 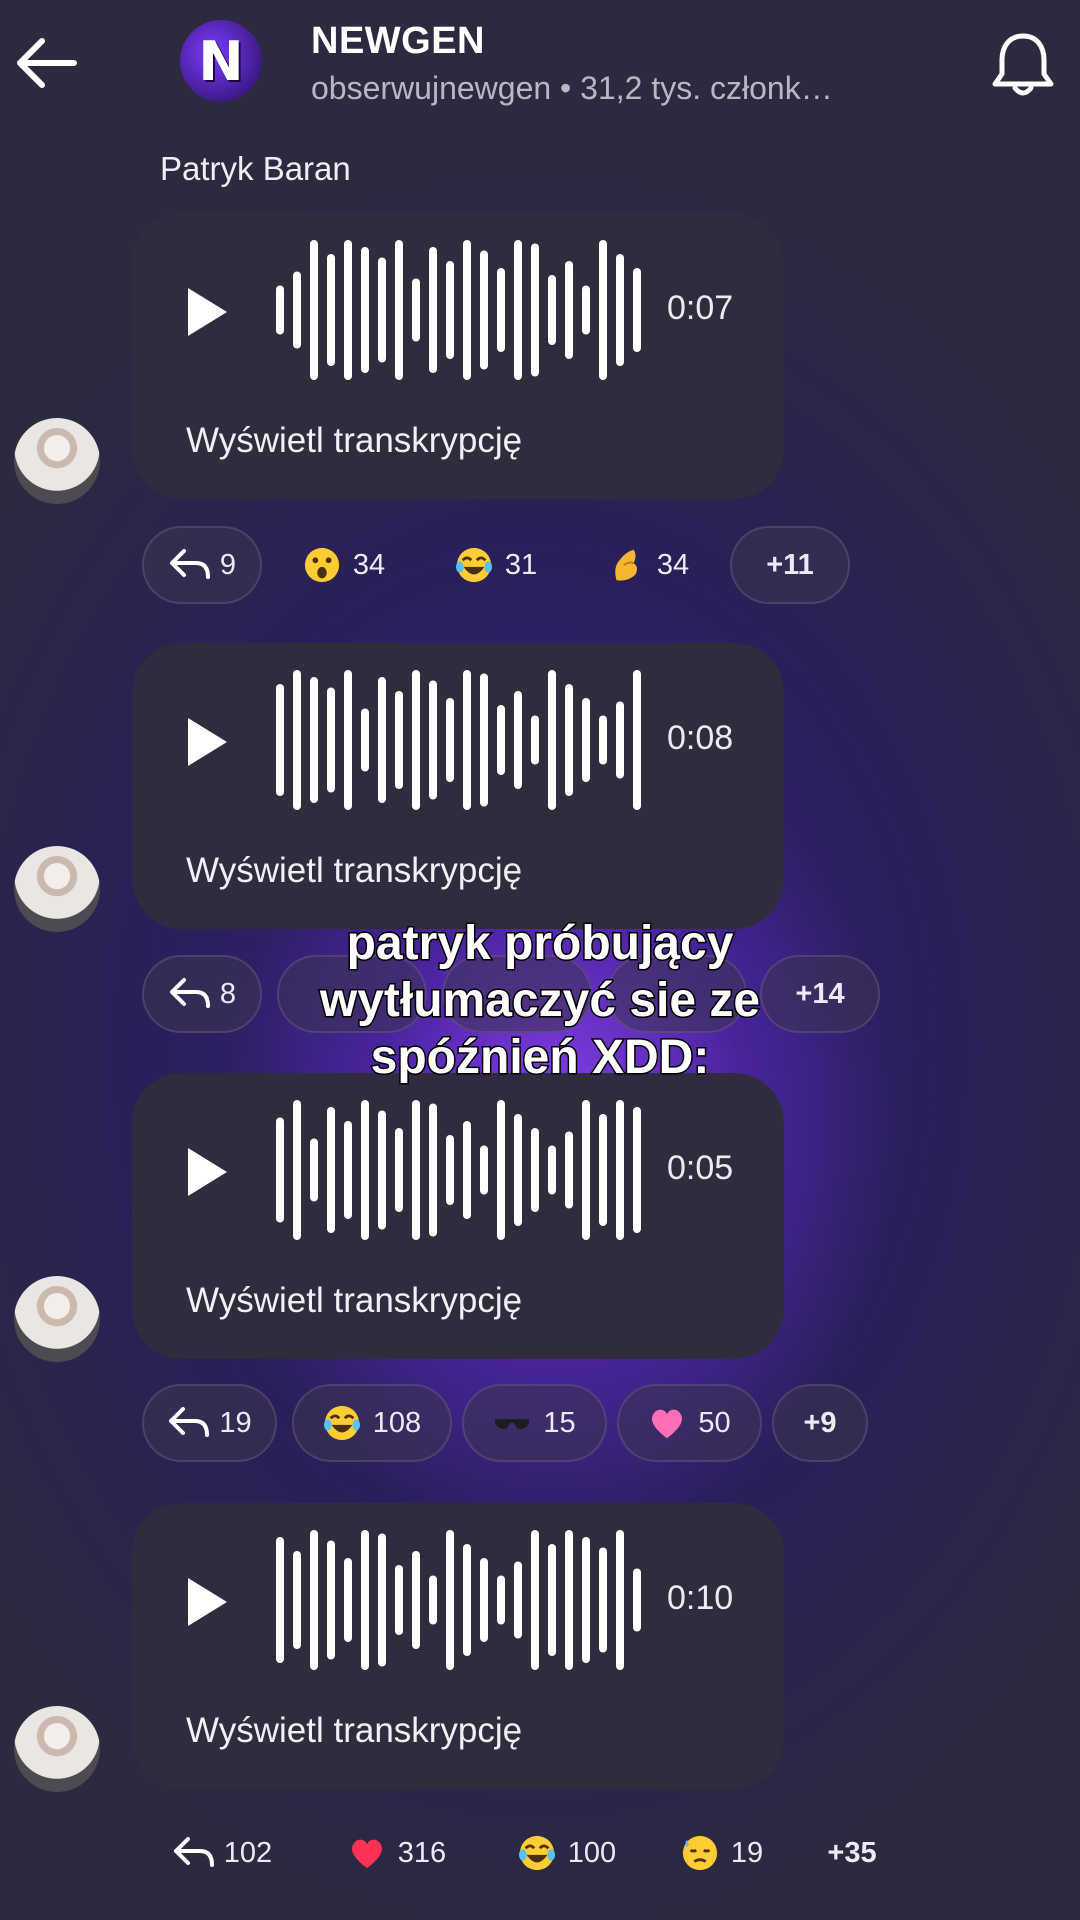 What do you see at coordinates (689, 1423) in the screenshot?
I see `reaction-pill: 50` at bounding box center [689, 1423].